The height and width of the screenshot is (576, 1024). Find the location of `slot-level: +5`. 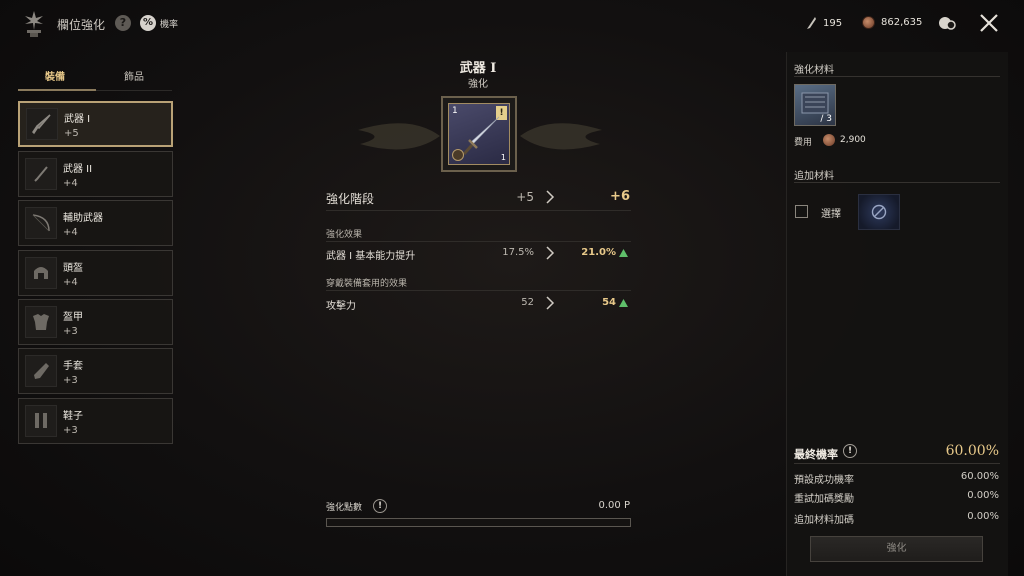

slot-level: +5 is located at coordinates (71, 133).